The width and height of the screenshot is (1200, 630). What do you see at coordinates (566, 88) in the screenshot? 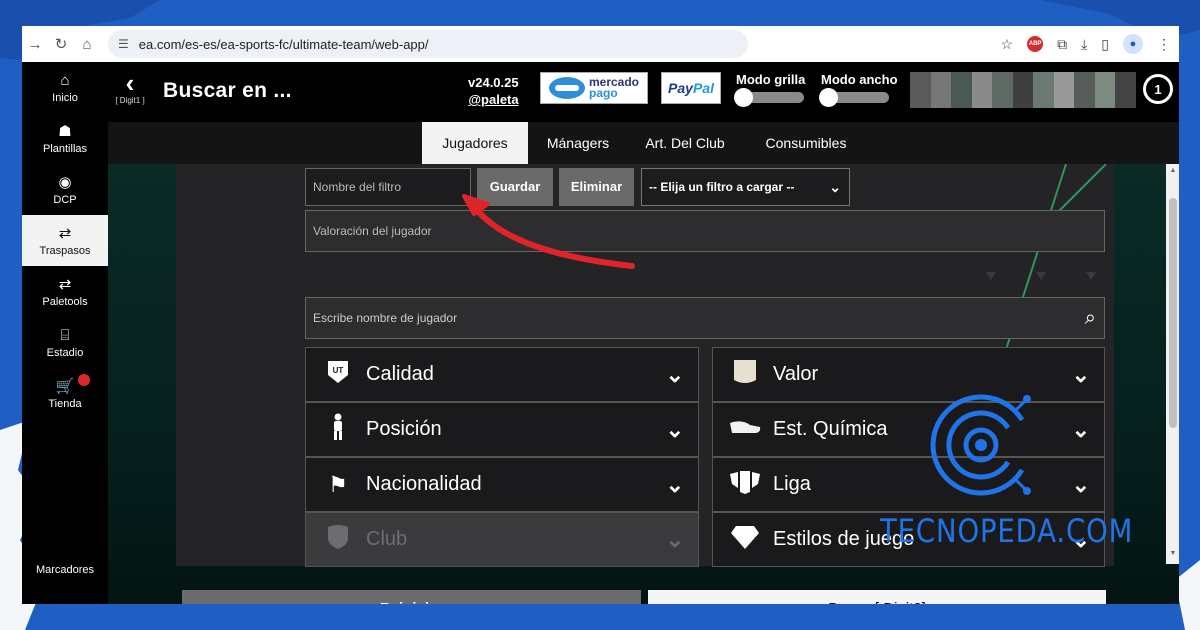
I see `handshake-icon` at bounding box center [566, 88].